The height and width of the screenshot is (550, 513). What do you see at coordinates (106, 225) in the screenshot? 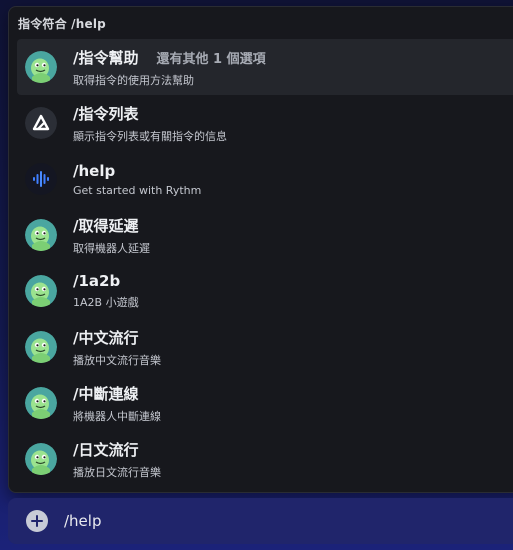
I see `command-name: /取得延遲` at bounding box center [106, 225].